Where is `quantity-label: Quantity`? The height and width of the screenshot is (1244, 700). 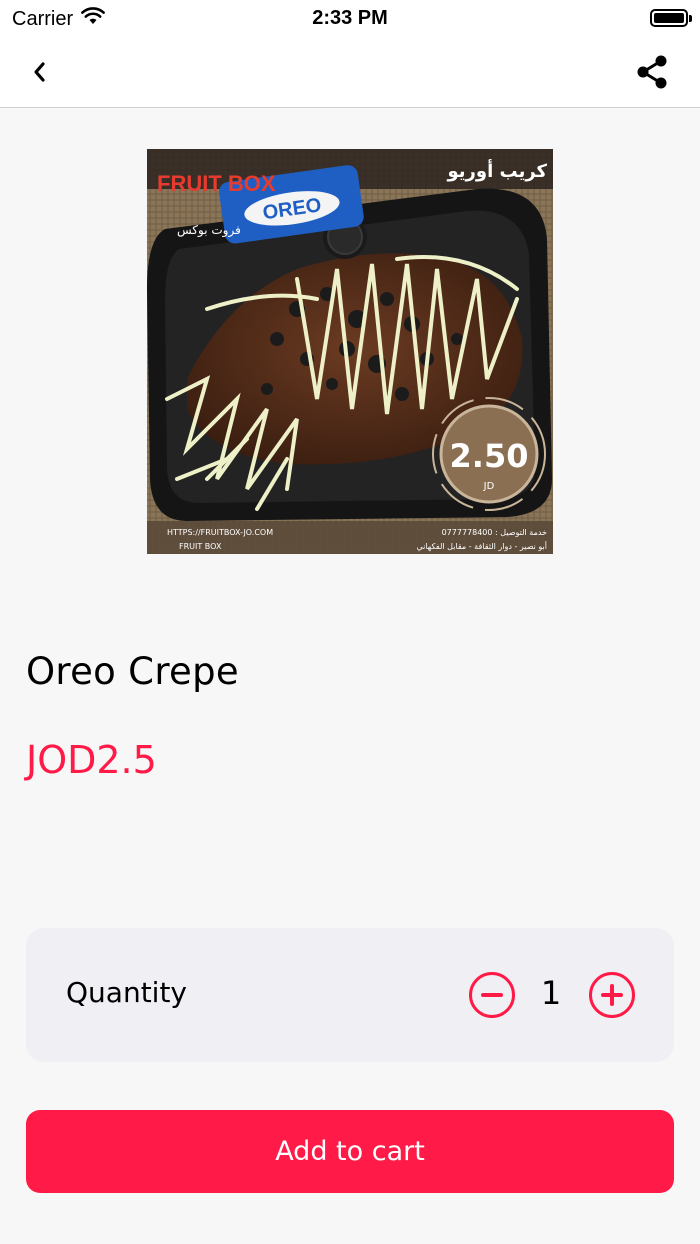 quantity-label: Quantity is located at coordinates (126, 992).